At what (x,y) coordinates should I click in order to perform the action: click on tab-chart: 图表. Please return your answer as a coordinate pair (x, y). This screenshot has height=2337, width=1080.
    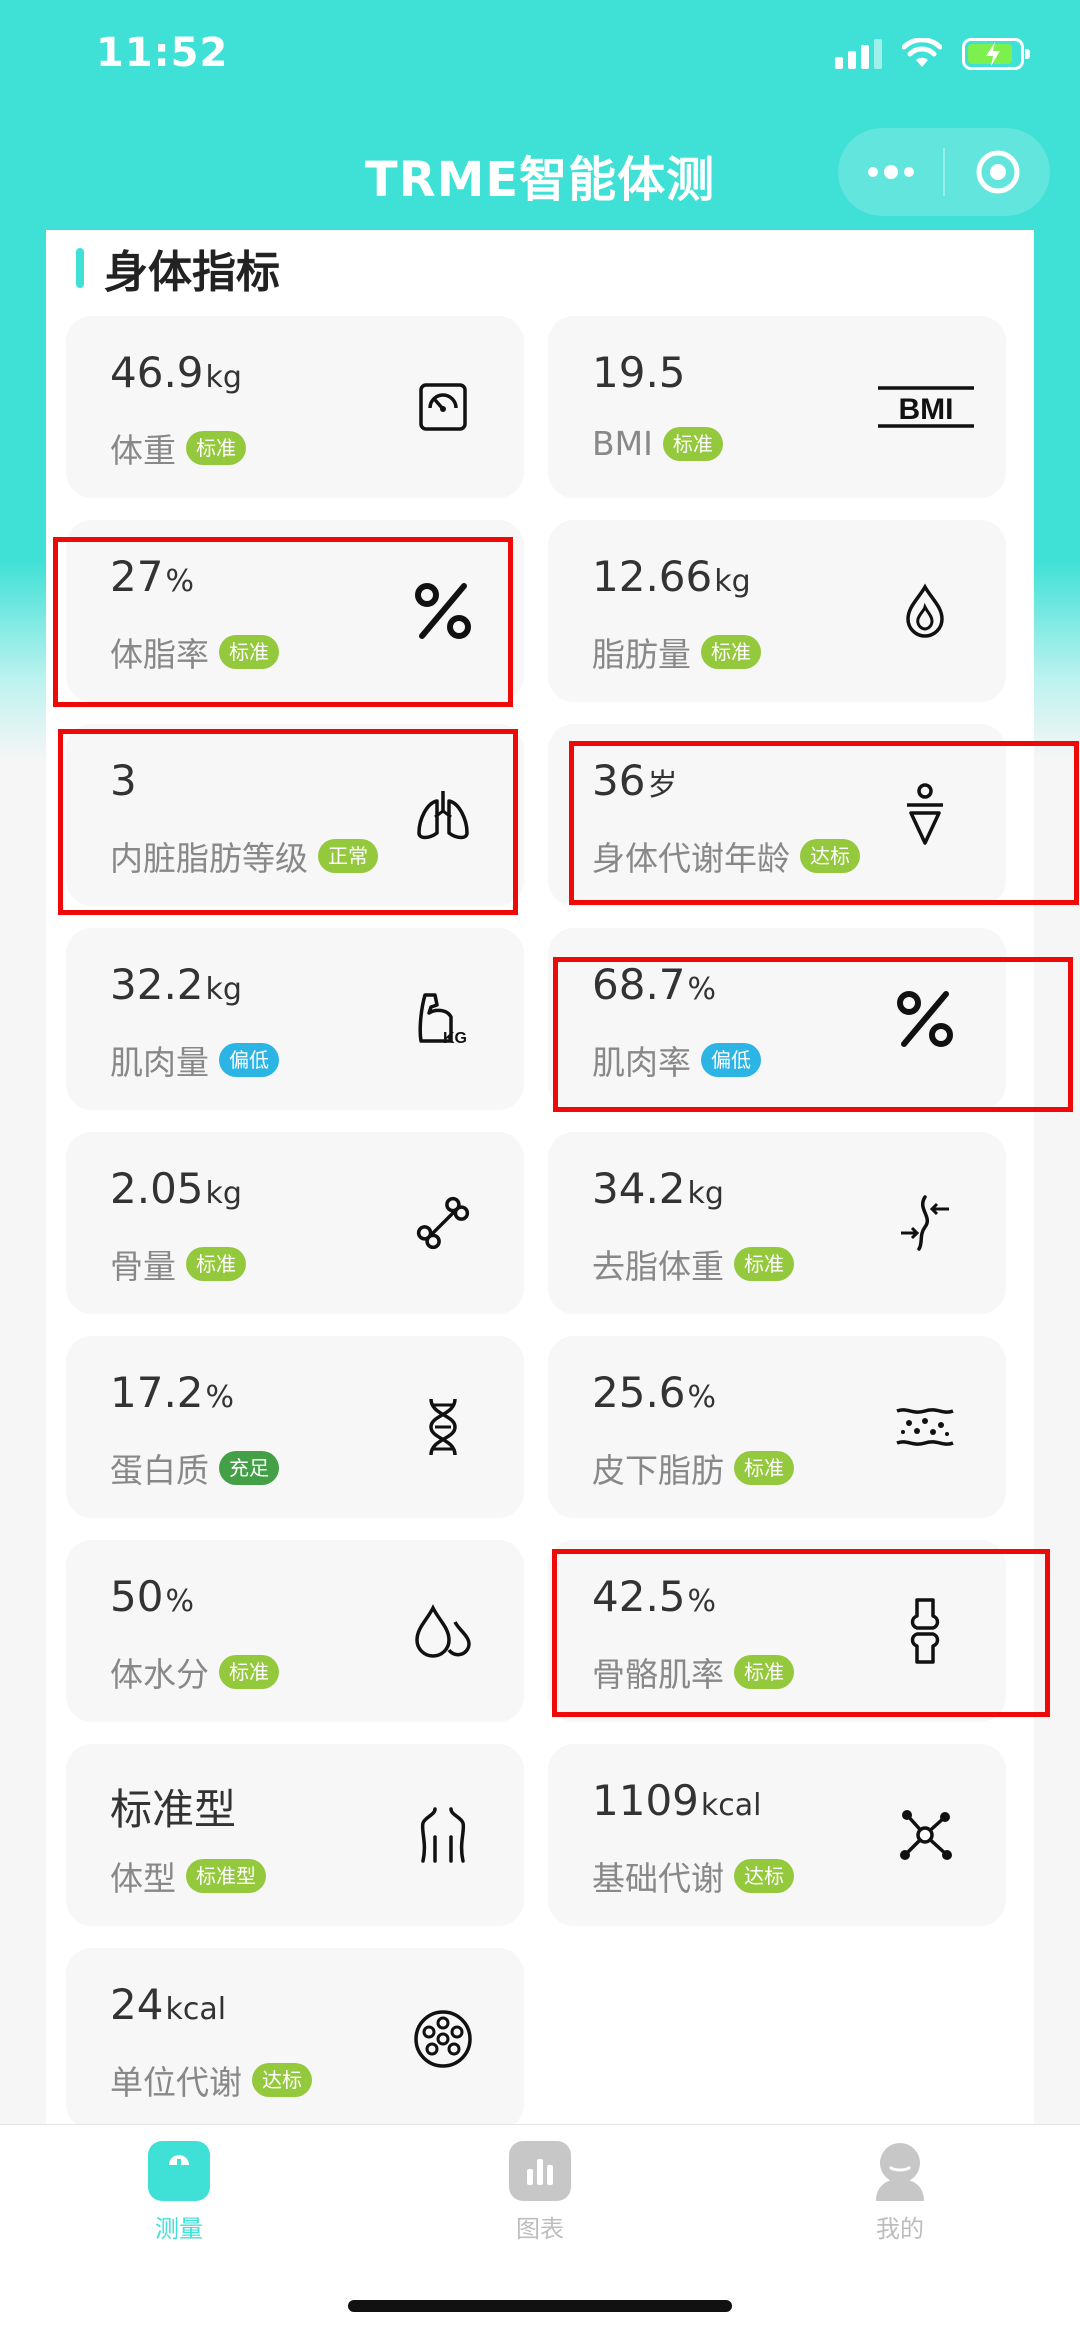
    Looking at the image, I should click on (540, 2192).